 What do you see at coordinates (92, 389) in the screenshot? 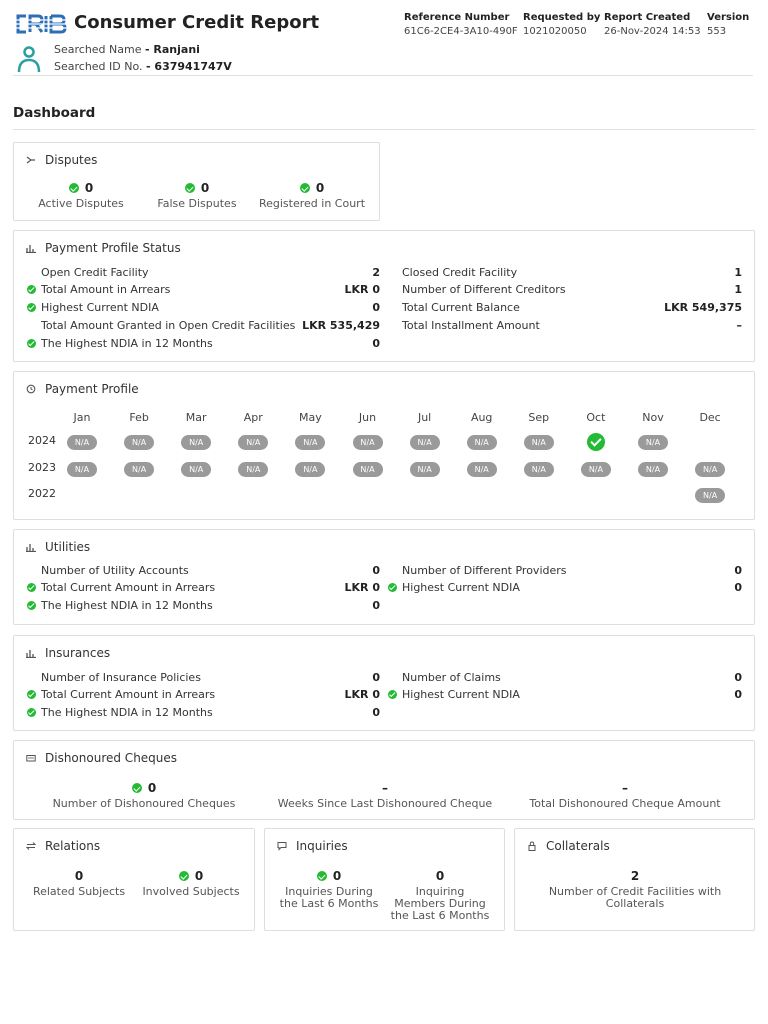
I see `payment-profile-title: Payment Profile` at bounding box center [92, 389].